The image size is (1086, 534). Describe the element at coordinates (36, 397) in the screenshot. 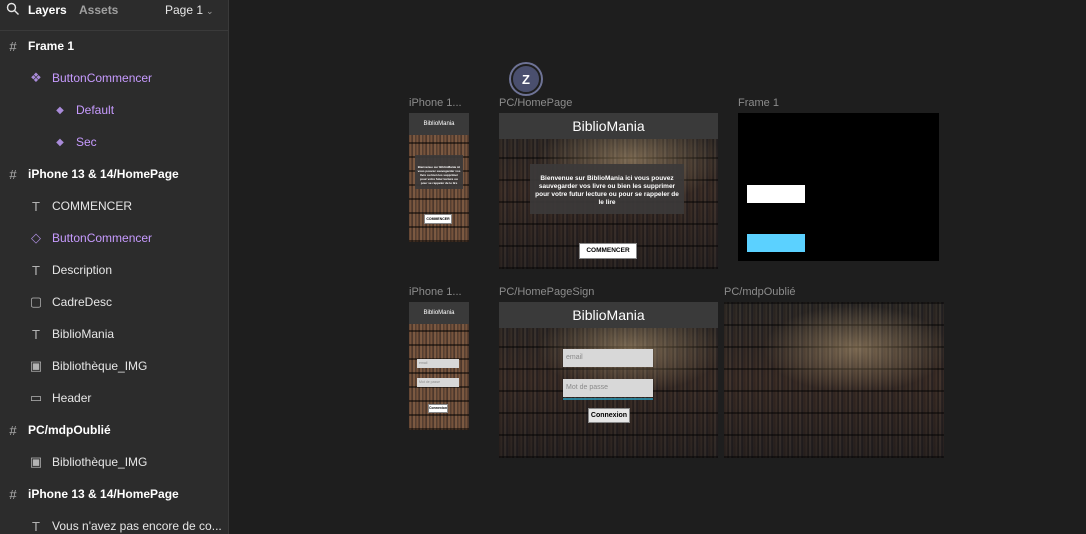

I see `header-rect-icon: ▭` at that location.